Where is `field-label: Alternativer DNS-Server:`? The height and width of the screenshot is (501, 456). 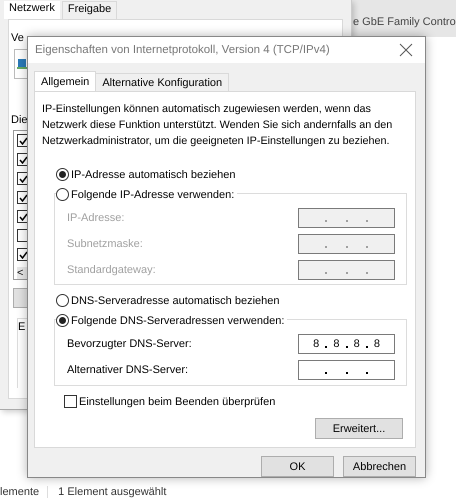
field-label: Alternativer DNS-Server: is located at coordinates (127, 370).